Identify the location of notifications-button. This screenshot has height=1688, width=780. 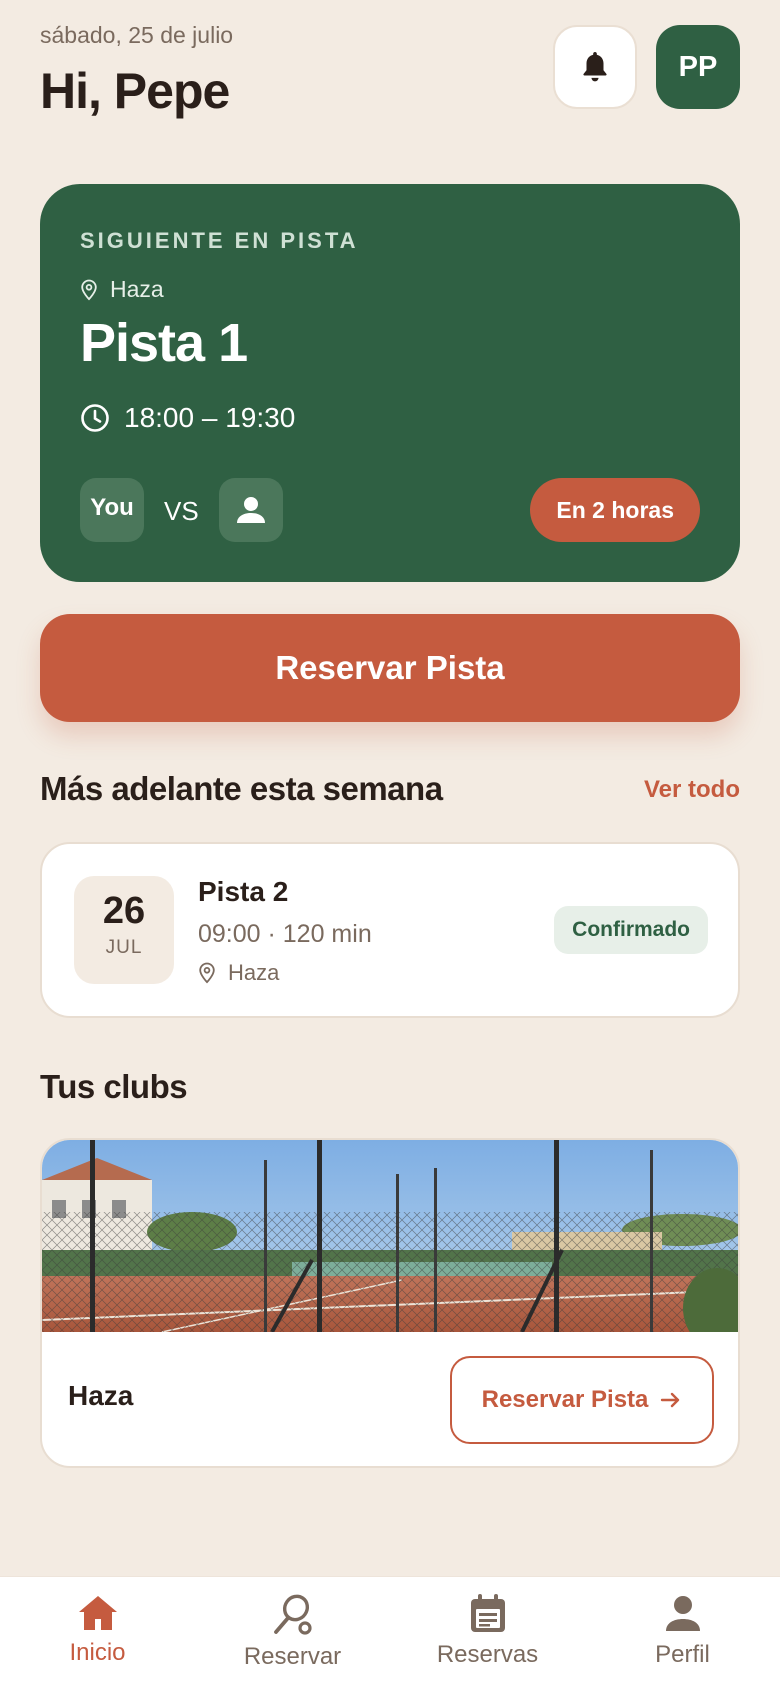
(595, 67).